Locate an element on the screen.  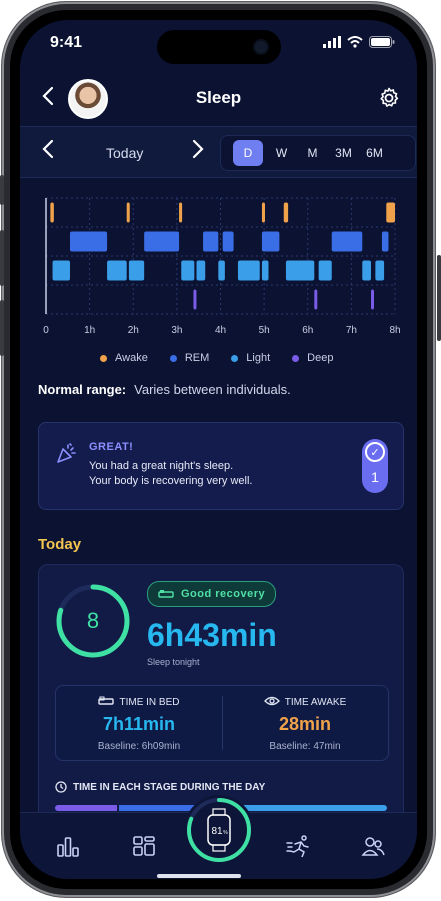
sleep-score: 8 is located at coordinates (93, 620).